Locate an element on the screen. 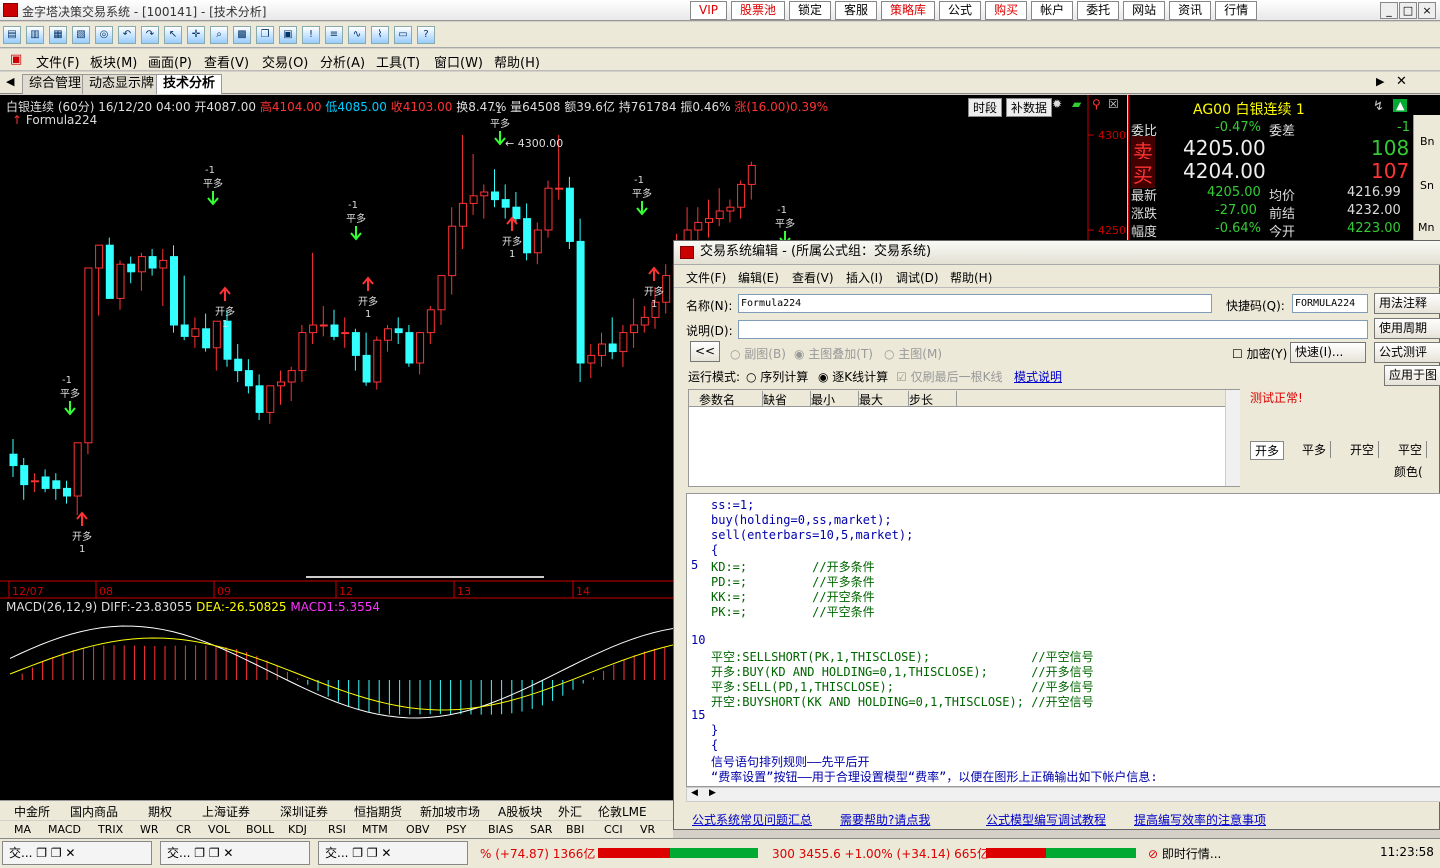  fill-data-button: 补数据 is located at coordinates (1029, 107).